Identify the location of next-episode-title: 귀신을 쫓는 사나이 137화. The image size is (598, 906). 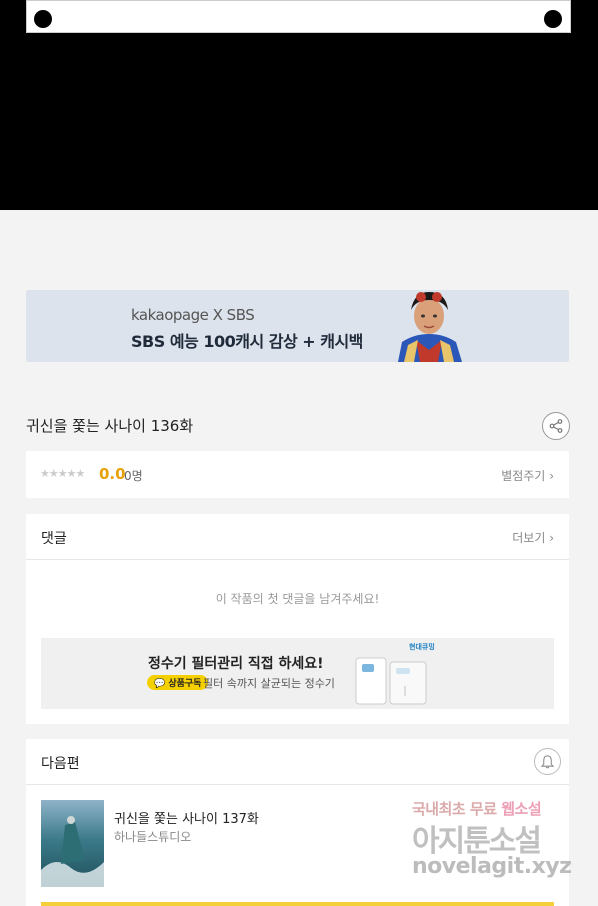
(186, 817).